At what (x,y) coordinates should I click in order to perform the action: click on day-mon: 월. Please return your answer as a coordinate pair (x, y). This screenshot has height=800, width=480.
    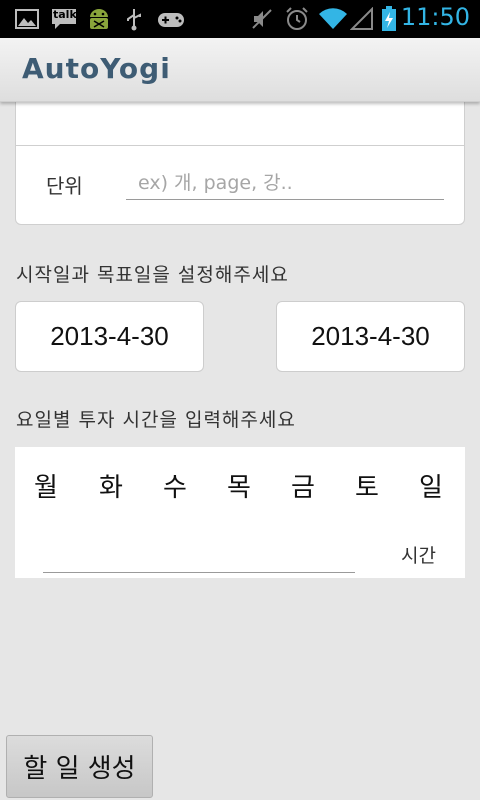
    Looking at the image, I should click on (46, 485).